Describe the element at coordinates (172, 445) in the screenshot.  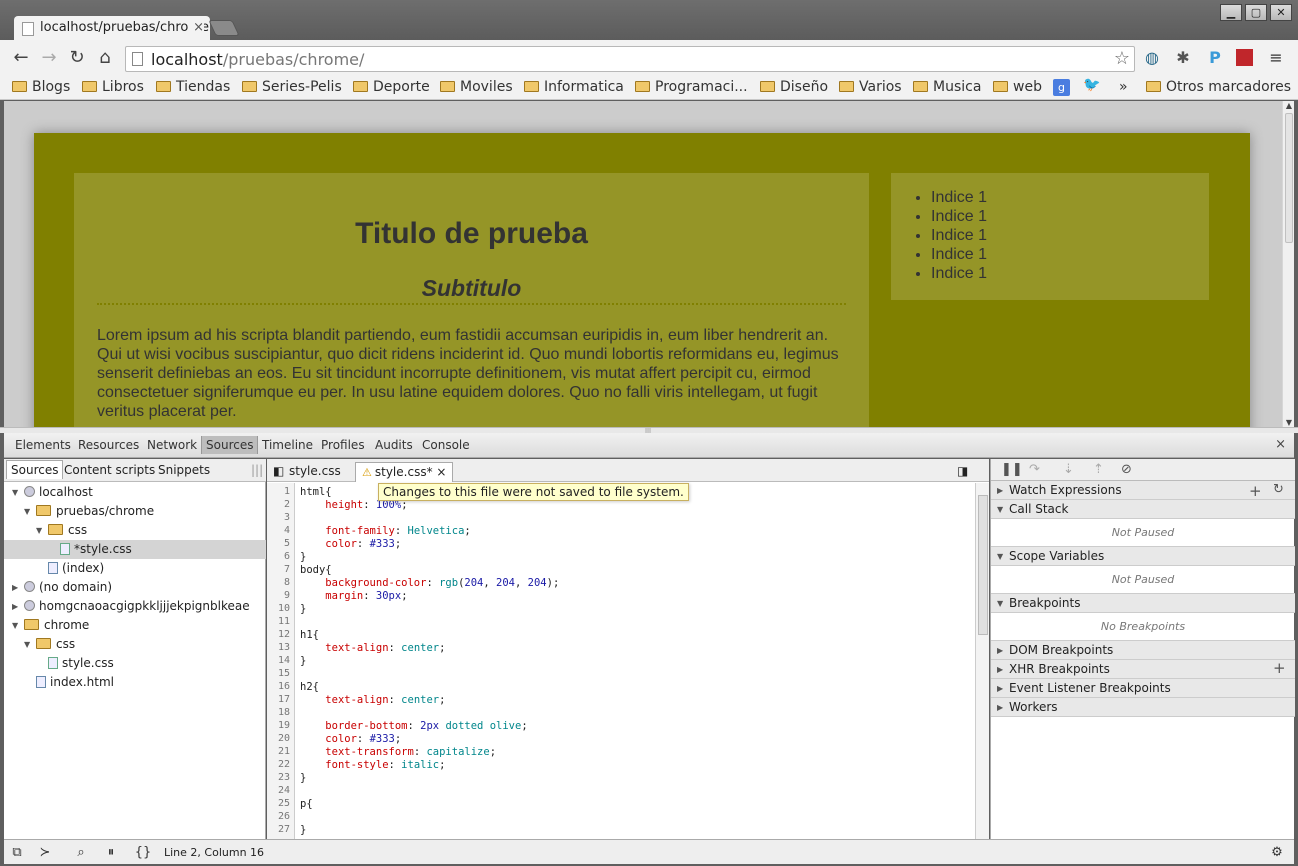
I see `tab-network: Network` at that location.